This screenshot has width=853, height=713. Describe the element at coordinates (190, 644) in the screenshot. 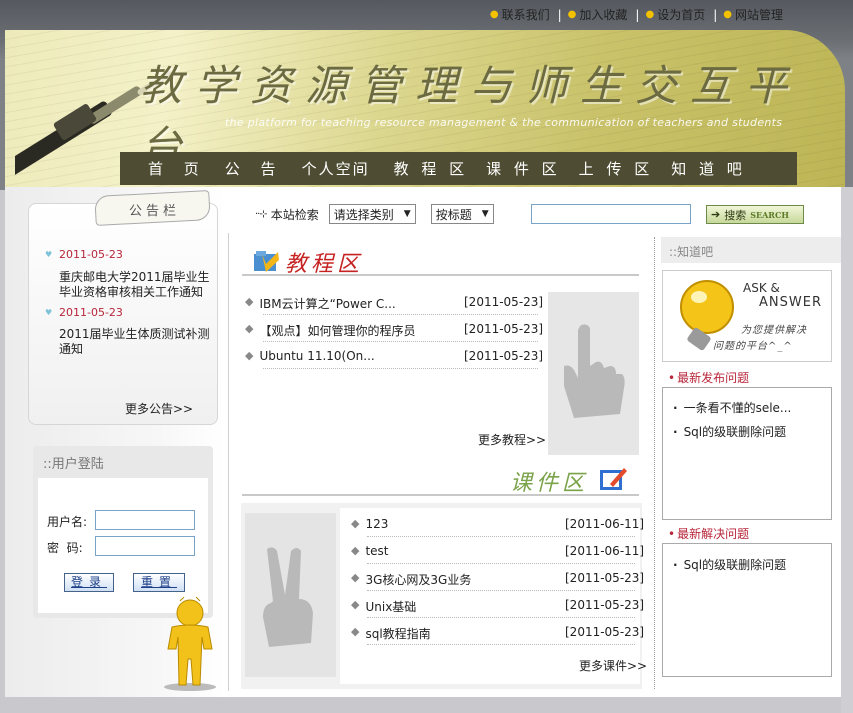

I see `yellow-figure-icon` at that location.